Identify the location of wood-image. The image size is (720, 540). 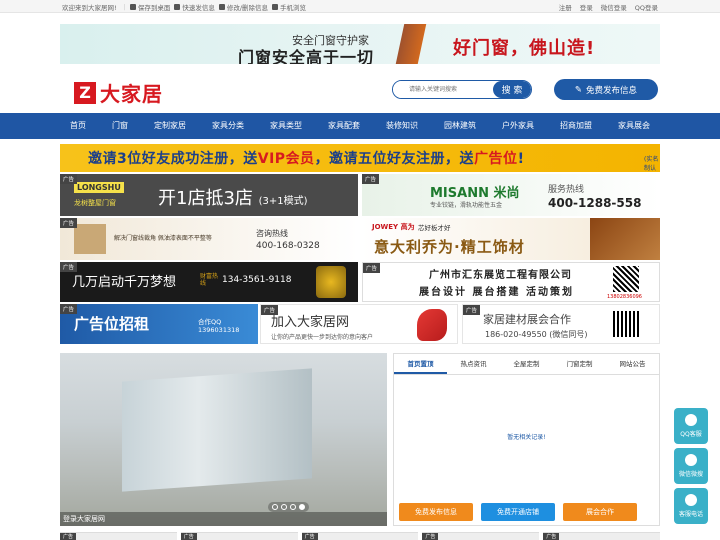
(625, 239).